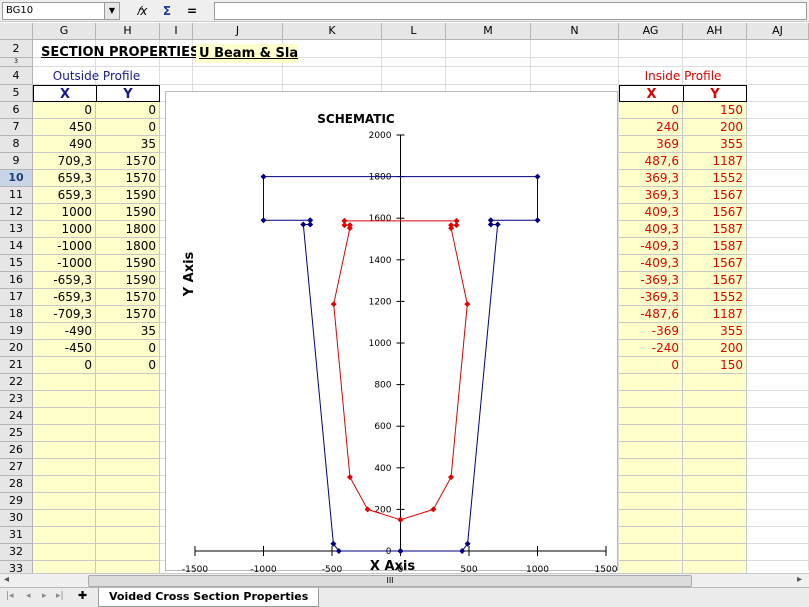 This screenshot has width=809, height=607. Describe the element at coordinates (16, 518) in the screenshot. I see `row-header-30: 30` at that location.